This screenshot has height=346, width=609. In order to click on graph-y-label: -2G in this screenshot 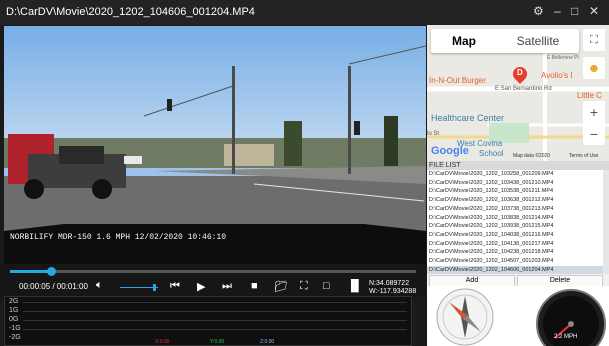, I will do `click(15, 337)`.